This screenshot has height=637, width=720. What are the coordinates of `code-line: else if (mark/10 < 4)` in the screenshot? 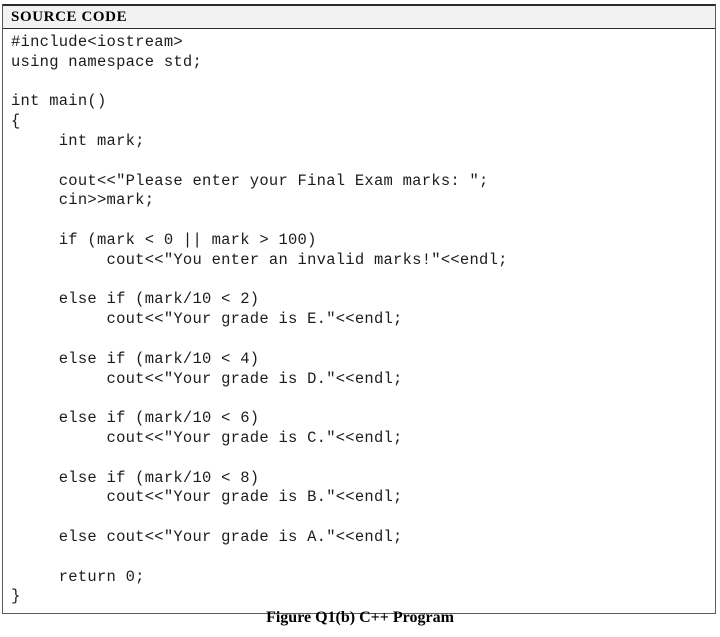 It's located at (135, 358).